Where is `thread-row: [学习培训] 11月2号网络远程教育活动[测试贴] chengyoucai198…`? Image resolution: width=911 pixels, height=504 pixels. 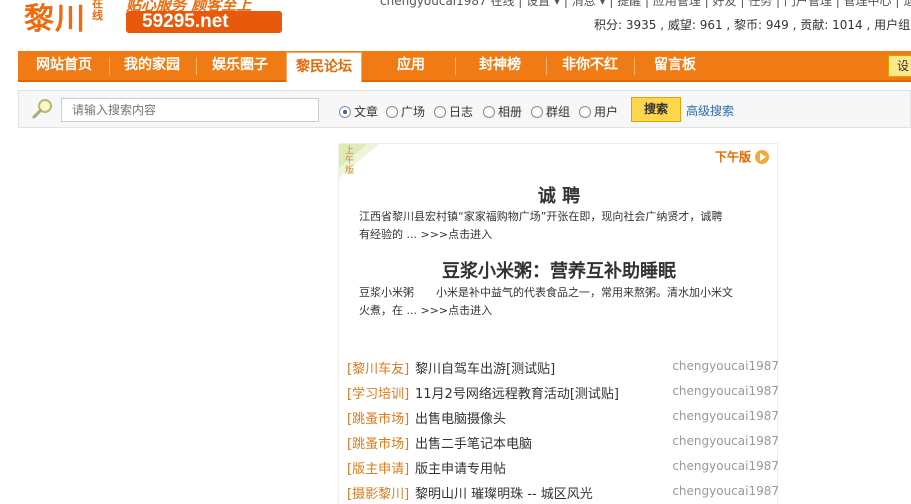
thread-row: [学习培训] 11月2号网络远程教育活动[测试贴] chengyoucai198… is located at coordinates (563, 389).